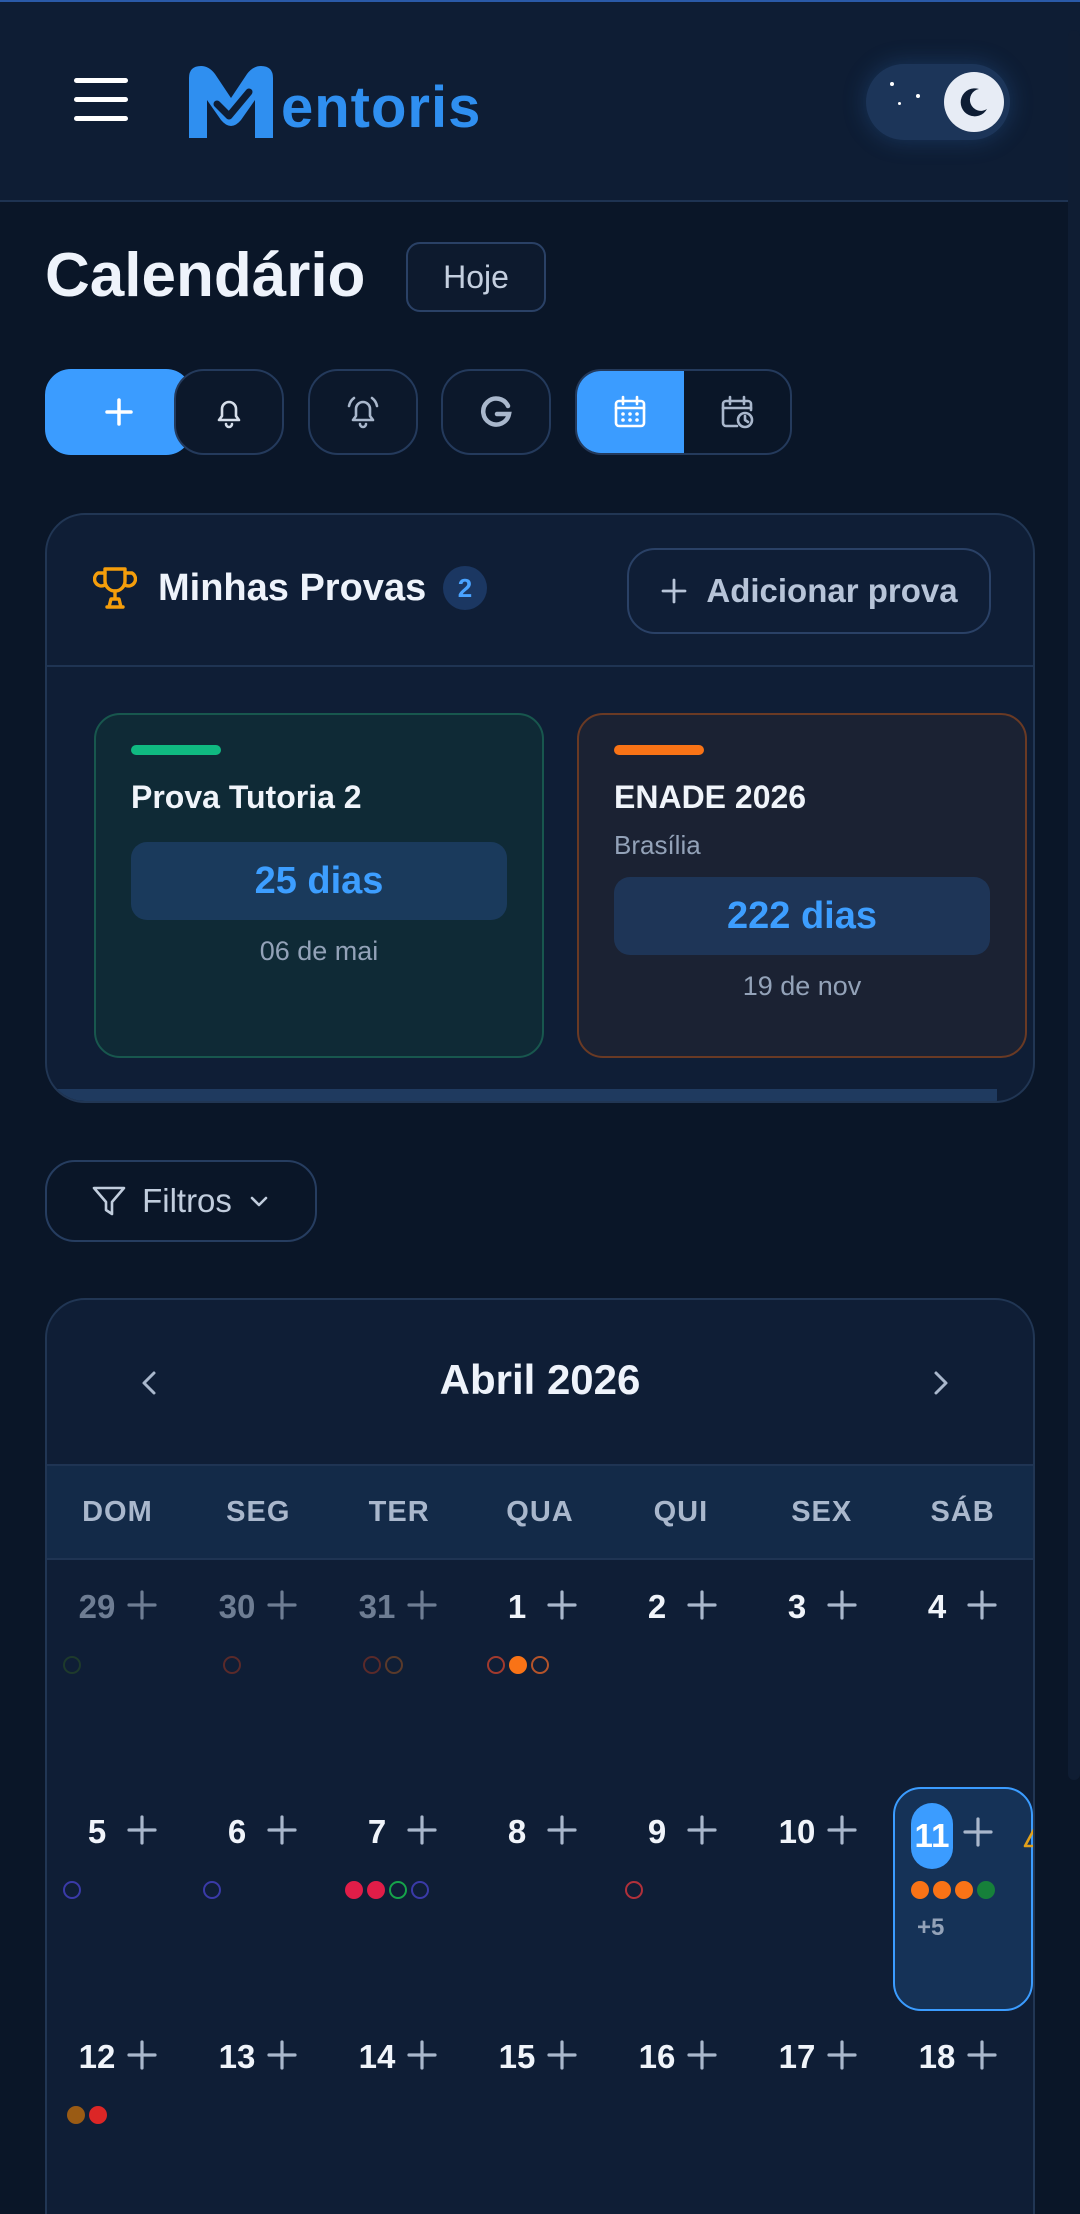  I want to click on page-scrollbar, so click(1074, 905).